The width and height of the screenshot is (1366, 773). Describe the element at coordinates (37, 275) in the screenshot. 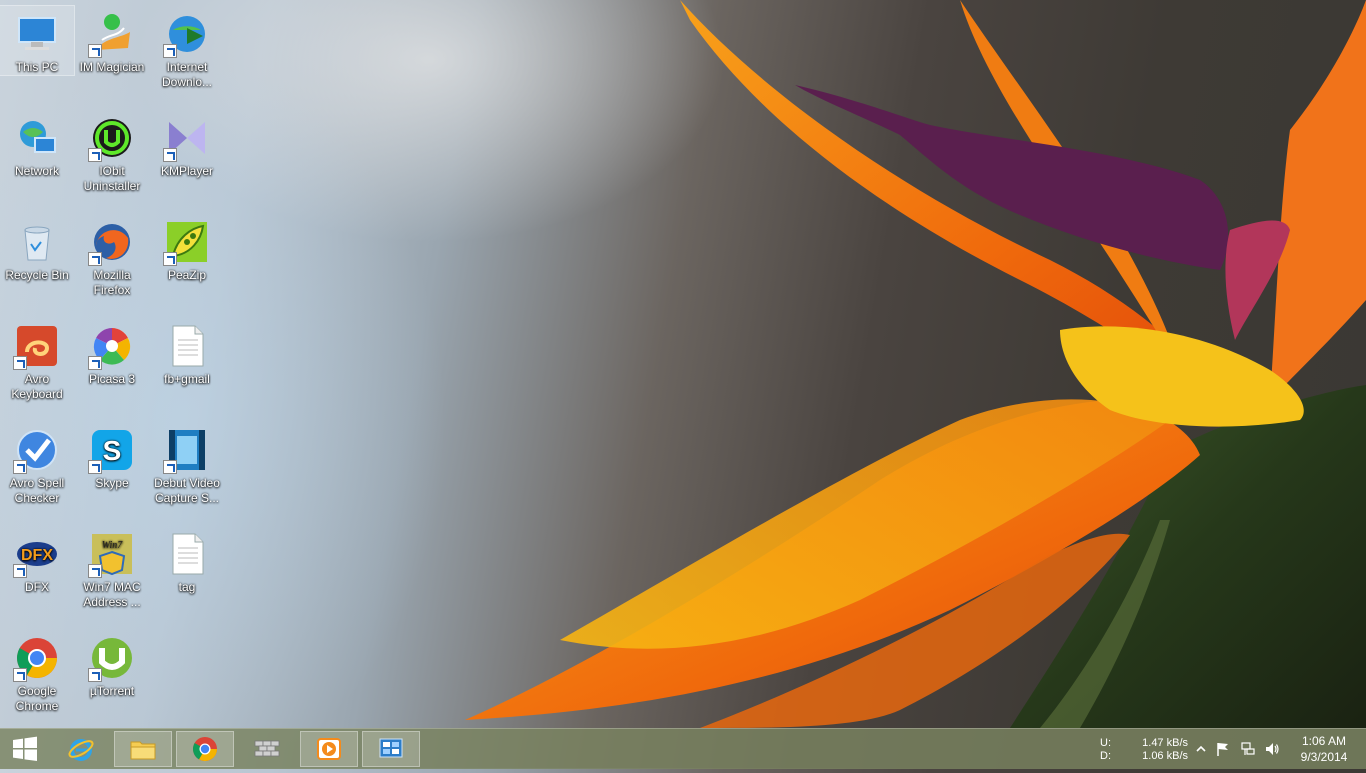

I see `desktop-icon-label: Recycle Bin` at that location.